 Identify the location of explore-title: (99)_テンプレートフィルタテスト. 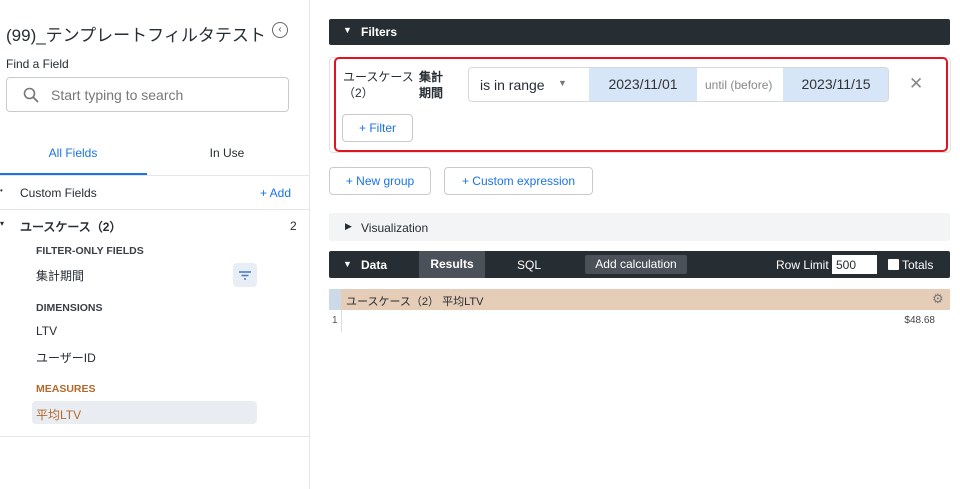
(136, 35).